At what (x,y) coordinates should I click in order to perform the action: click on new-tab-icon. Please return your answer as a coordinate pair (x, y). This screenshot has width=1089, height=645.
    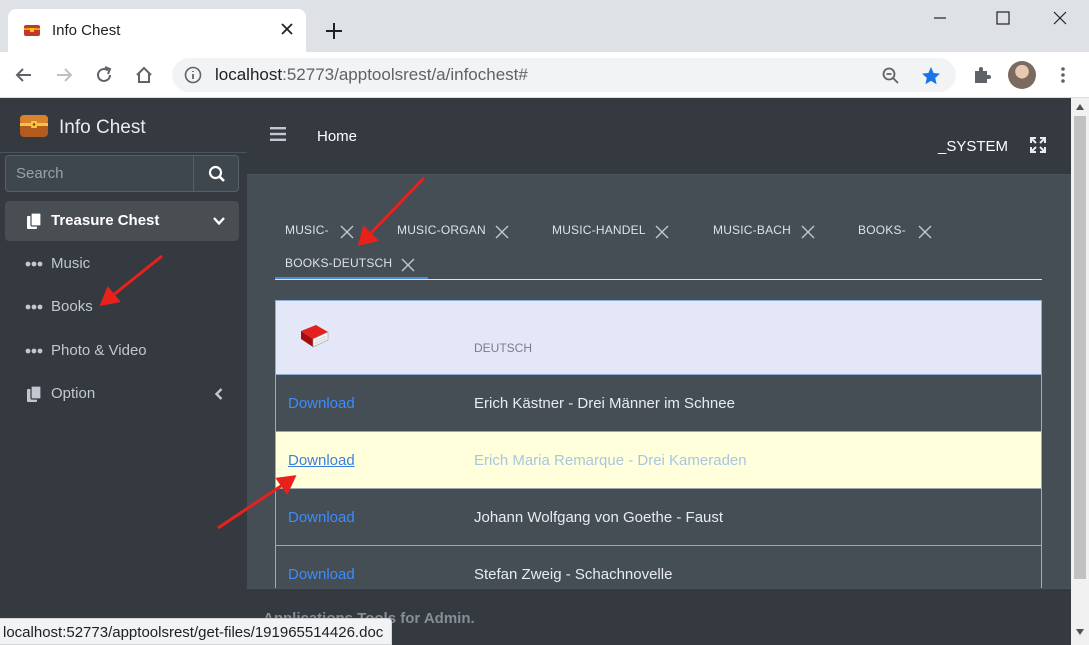
    Looking at the image, I should click on (334, 31).